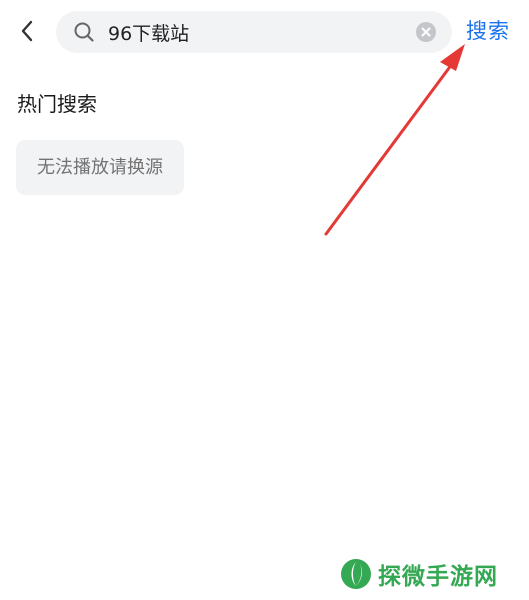 This screenshot has width=529, height=600. Describe the element at coordinates (389, 149) in the screenshot. I see `annotation-arrow-shaft` at that location.